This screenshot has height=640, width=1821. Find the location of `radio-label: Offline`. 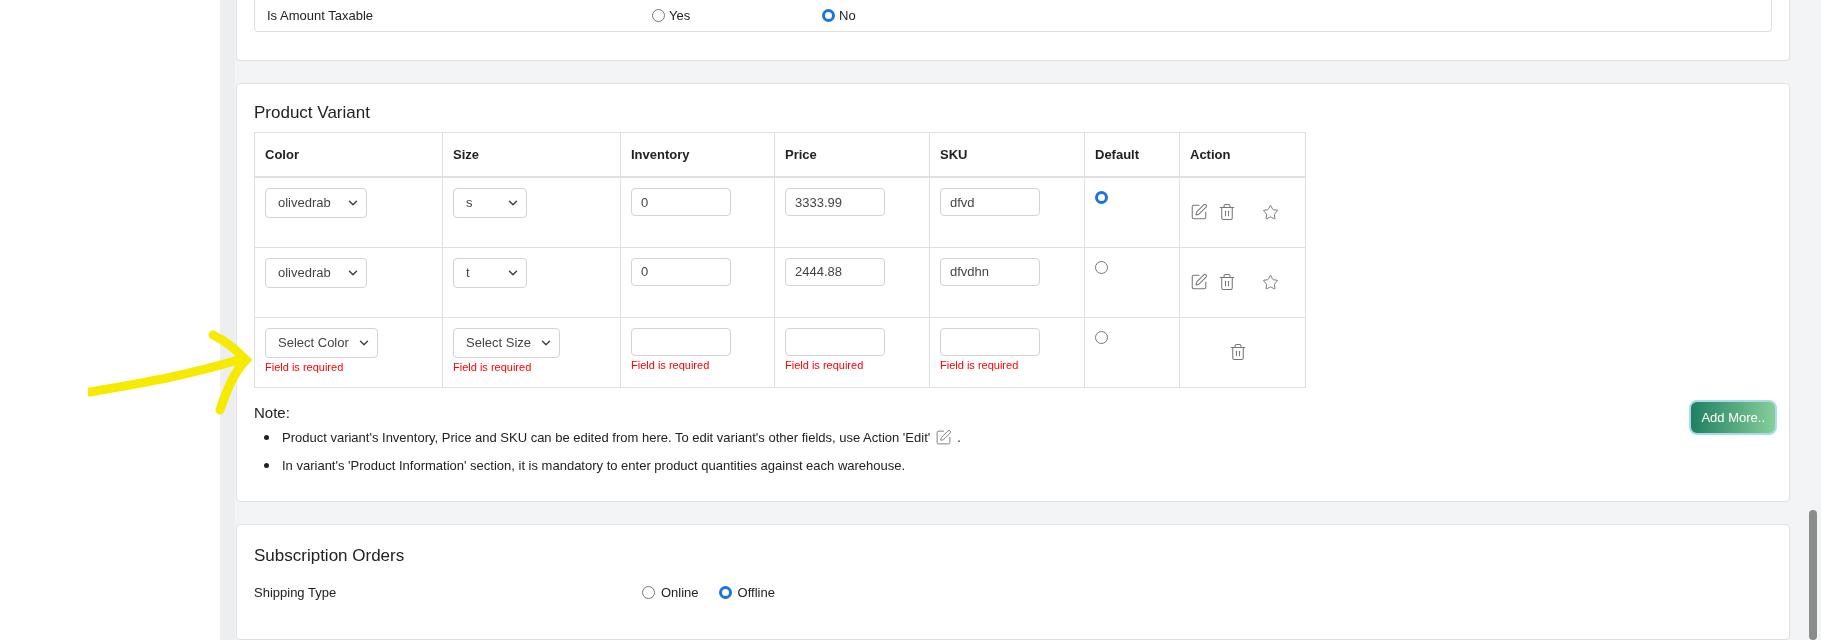

radio-label: Offline is located at coordinates (756, 592).